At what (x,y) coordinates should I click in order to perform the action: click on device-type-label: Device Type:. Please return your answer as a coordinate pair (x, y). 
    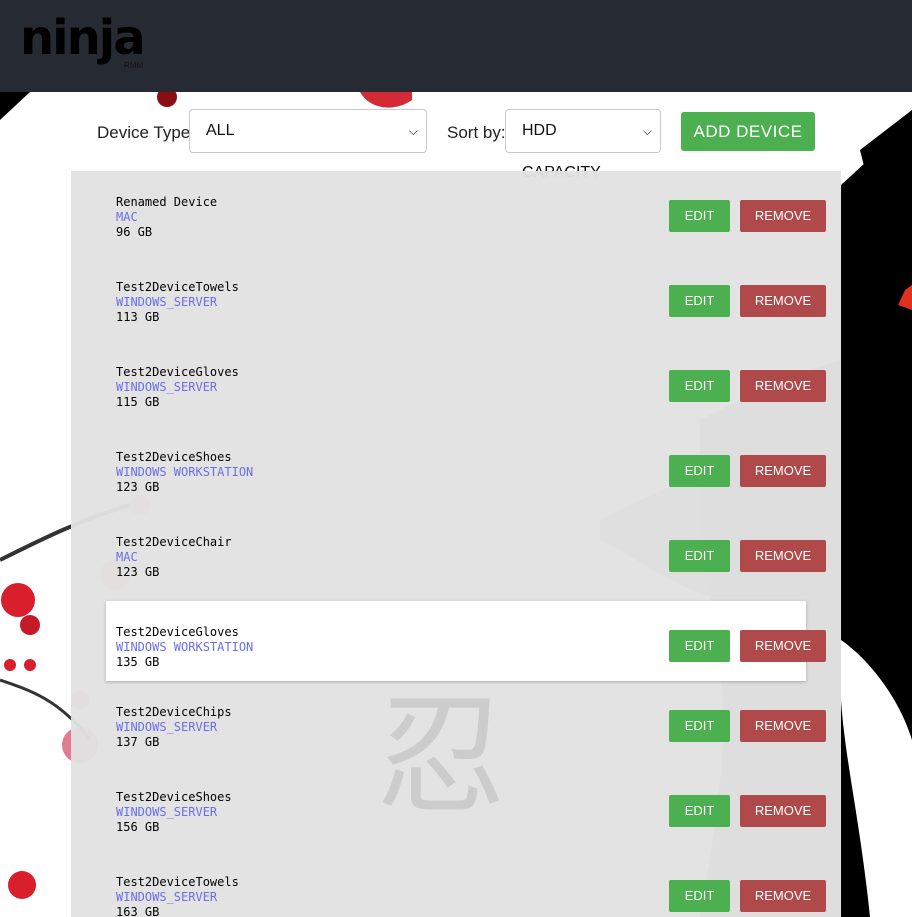
    Looking at the image, I should click on (146, 132).